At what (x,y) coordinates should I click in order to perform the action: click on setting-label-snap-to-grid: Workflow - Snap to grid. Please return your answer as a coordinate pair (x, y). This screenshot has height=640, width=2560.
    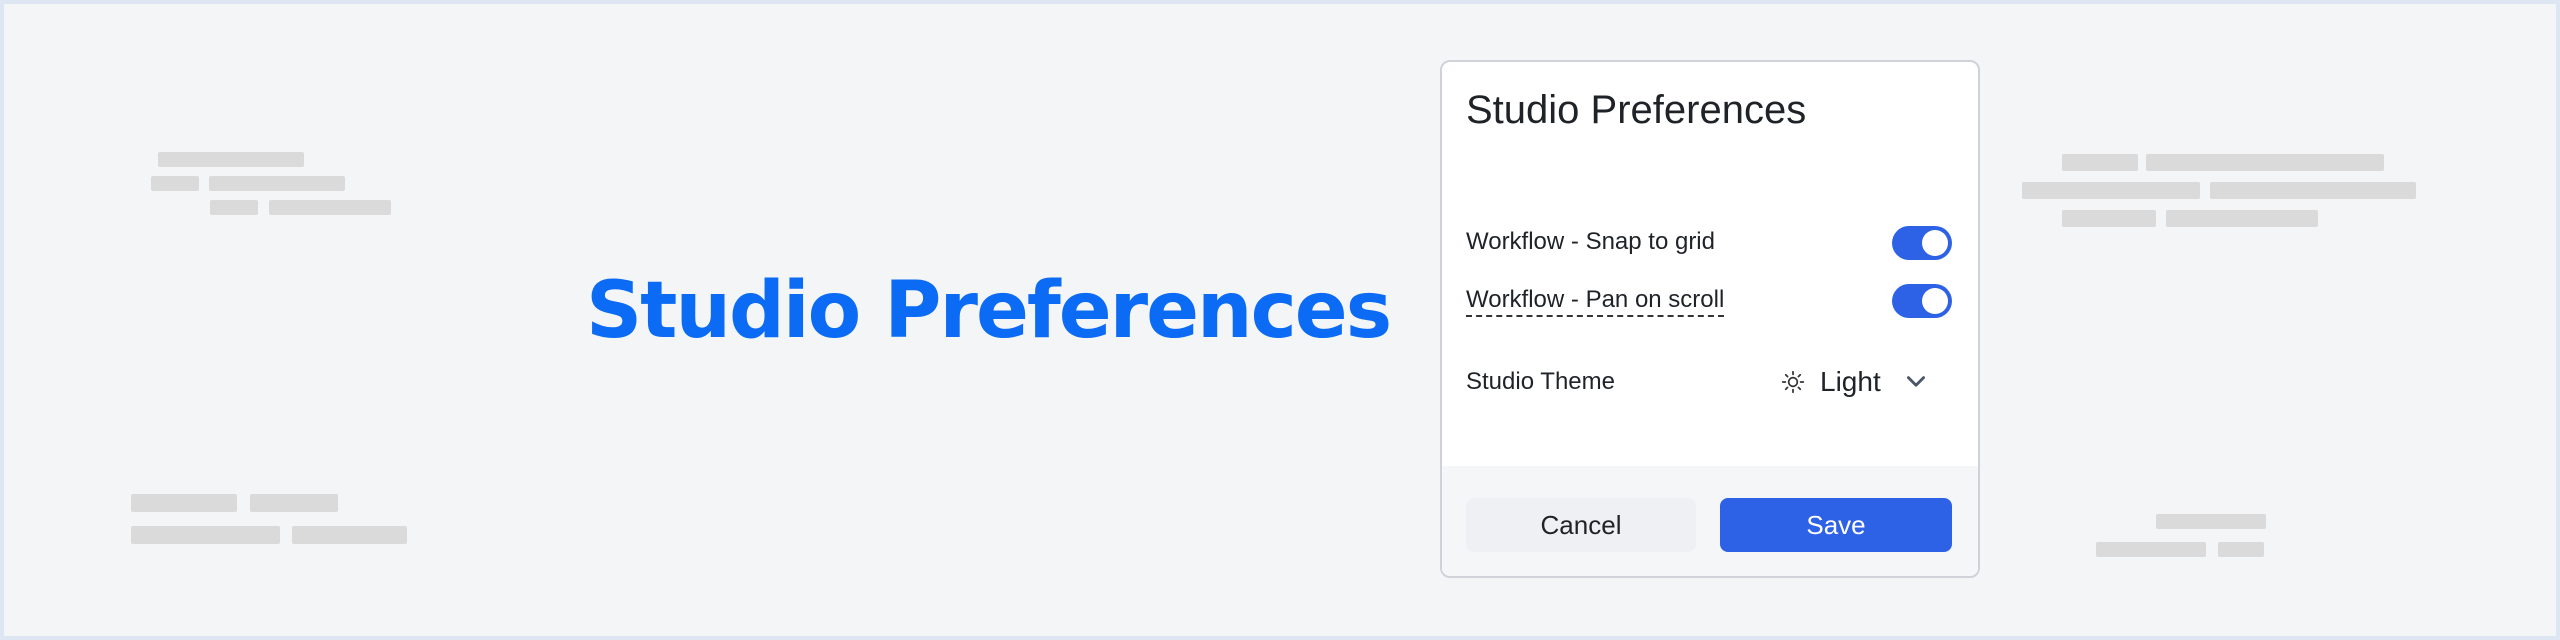
    Looking at the image, I should click on (1590, 241).